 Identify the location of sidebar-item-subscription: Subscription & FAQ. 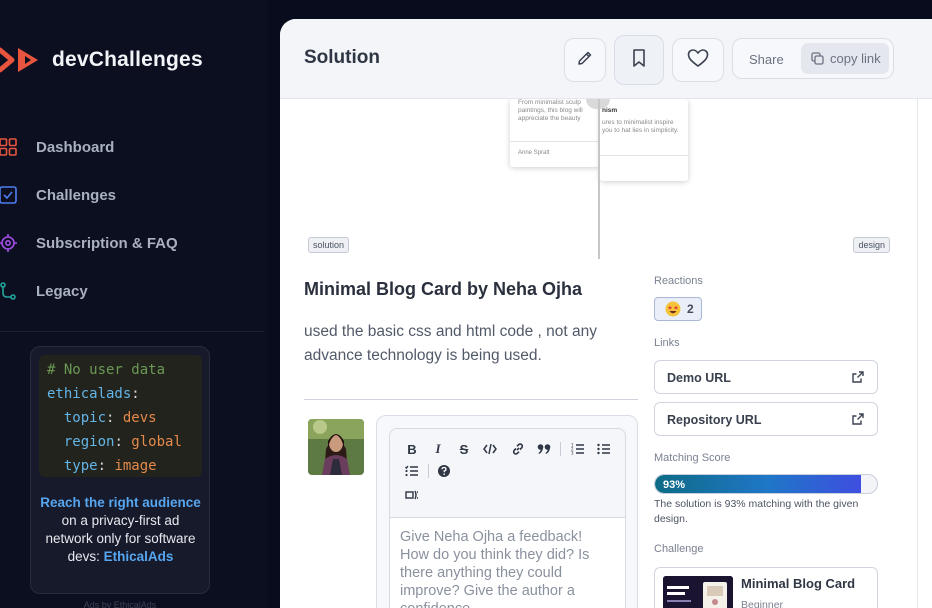
(89, 243).